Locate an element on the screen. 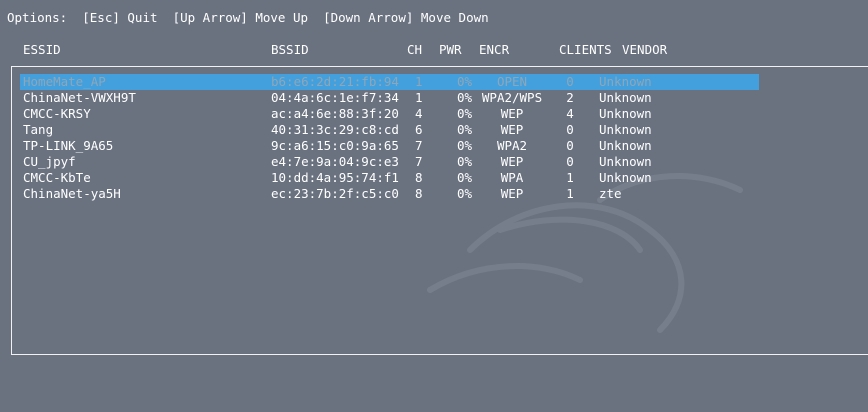 The width and height of the screenshot is (868, 412). network-row: ChinaNet-ya5H ec:23:7b:2f:c5:c0 8 0% WEP 1 zte is located at coordinates (434, 194).